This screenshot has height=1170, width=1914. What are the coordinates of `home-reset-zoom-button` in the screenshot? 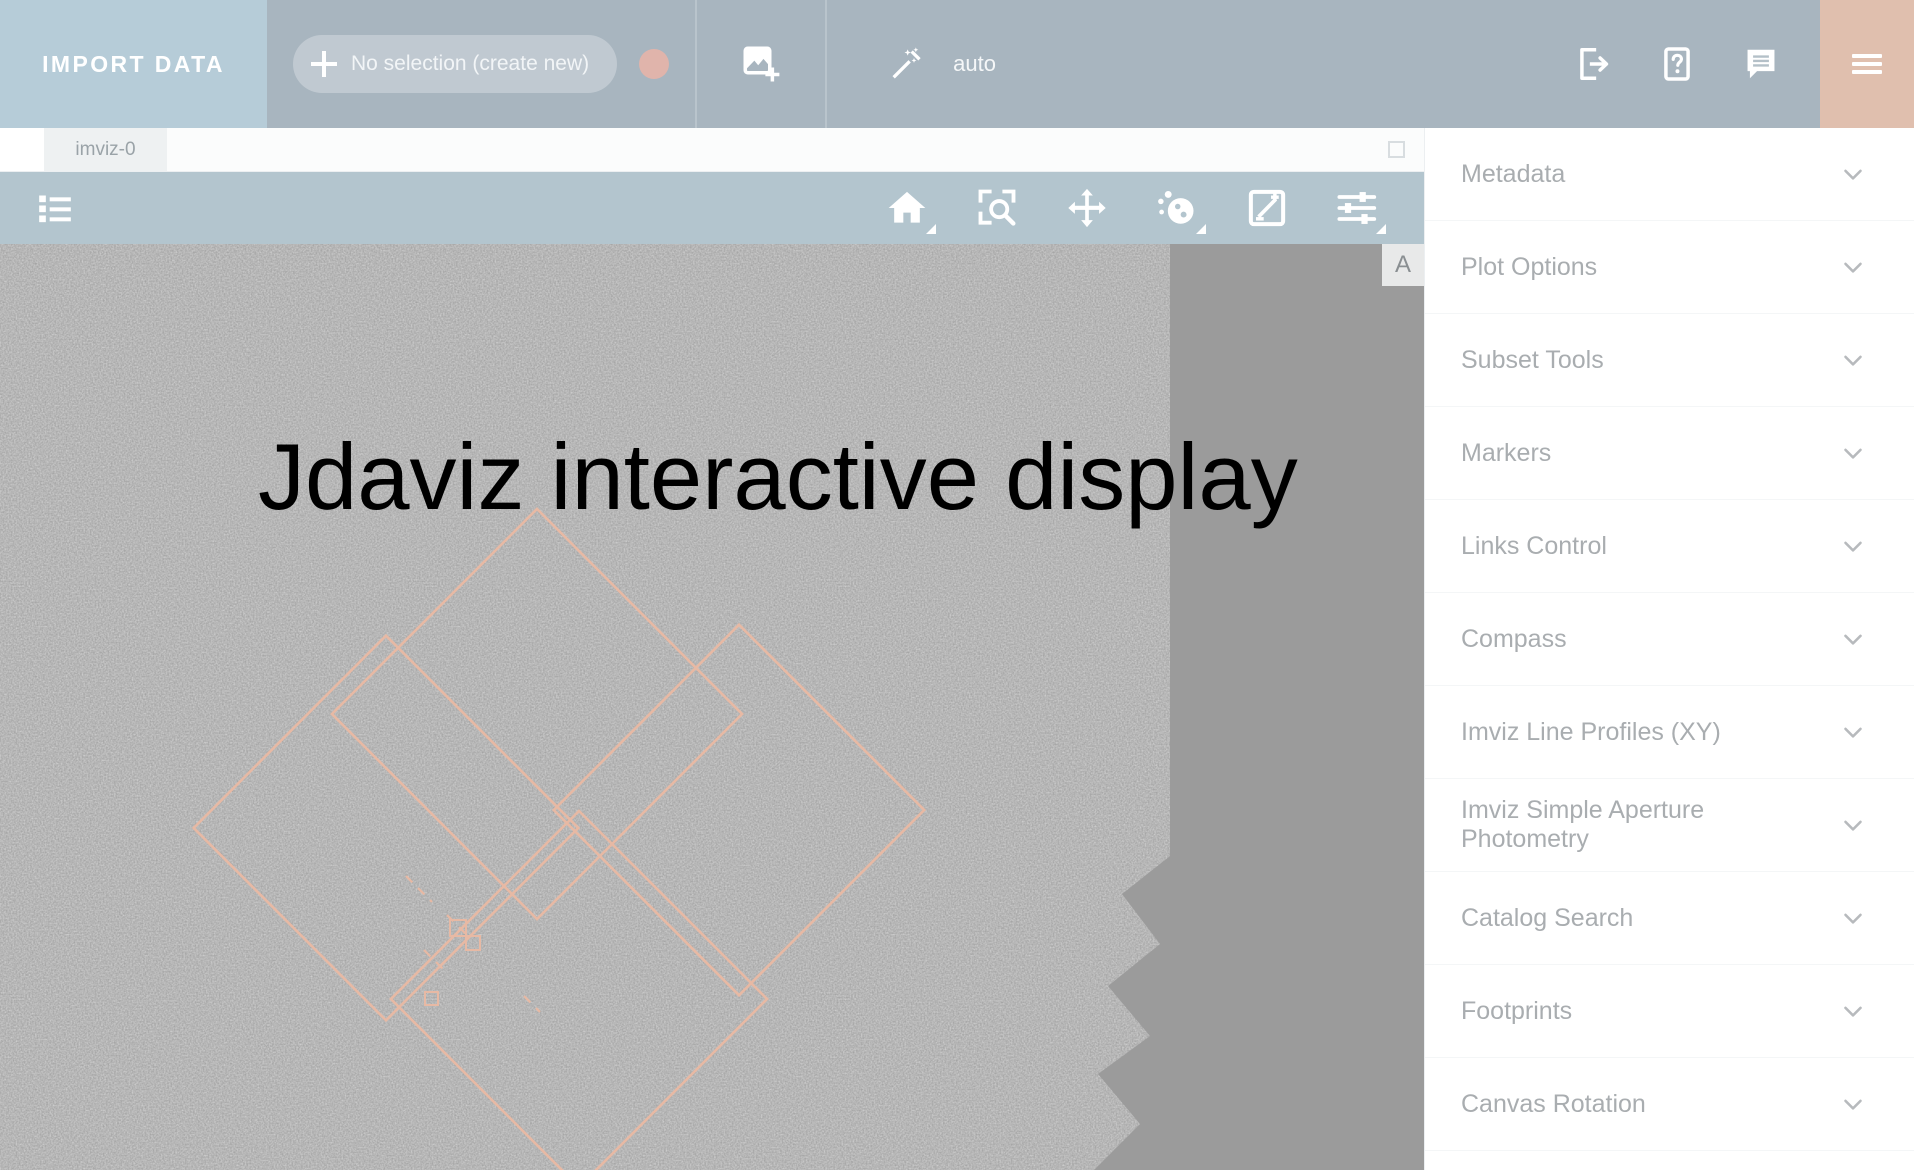 It's located at (908, 208).